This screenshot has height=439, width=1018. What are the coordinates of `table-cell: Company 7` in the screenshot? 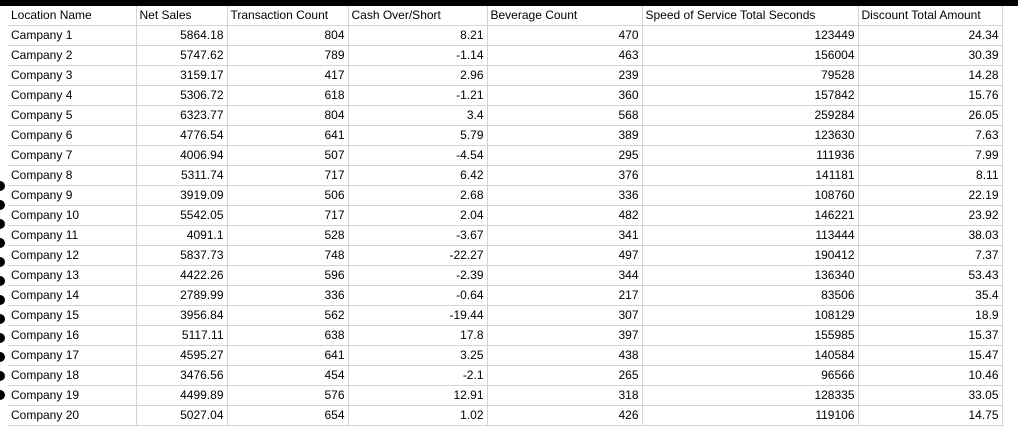 It's located at (72, 155).